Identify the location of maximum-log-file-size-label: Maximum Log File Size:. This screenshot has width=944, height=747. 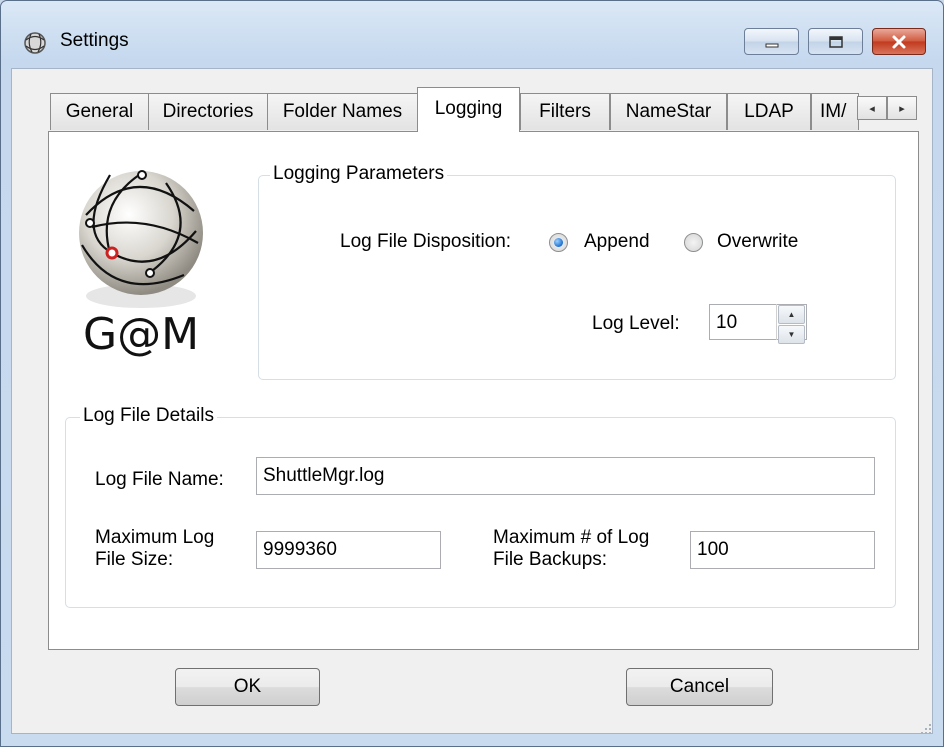
(154, 549).